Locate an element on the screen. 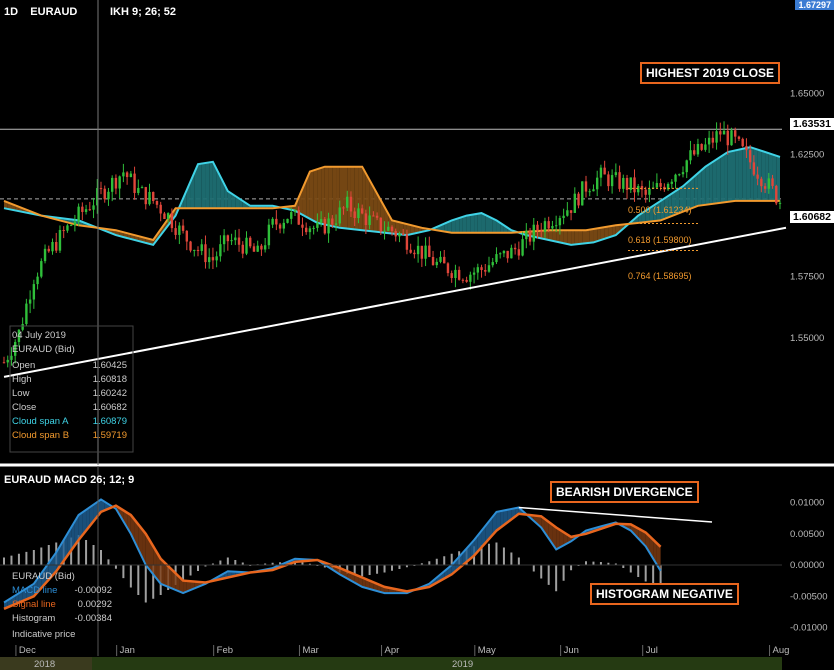 The image size is (834, 670). macd-info-row-hist: Histogram -0.00384 is located at coordinates (62, 619).